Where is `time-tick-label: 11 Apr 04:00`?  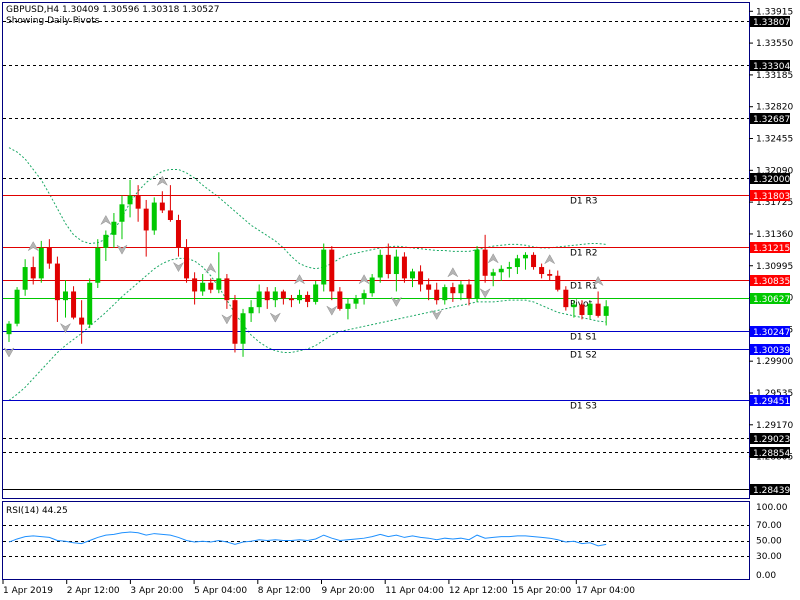
time-tick-label: 11 Apr 04:00 is located at coordinates (414, 591).